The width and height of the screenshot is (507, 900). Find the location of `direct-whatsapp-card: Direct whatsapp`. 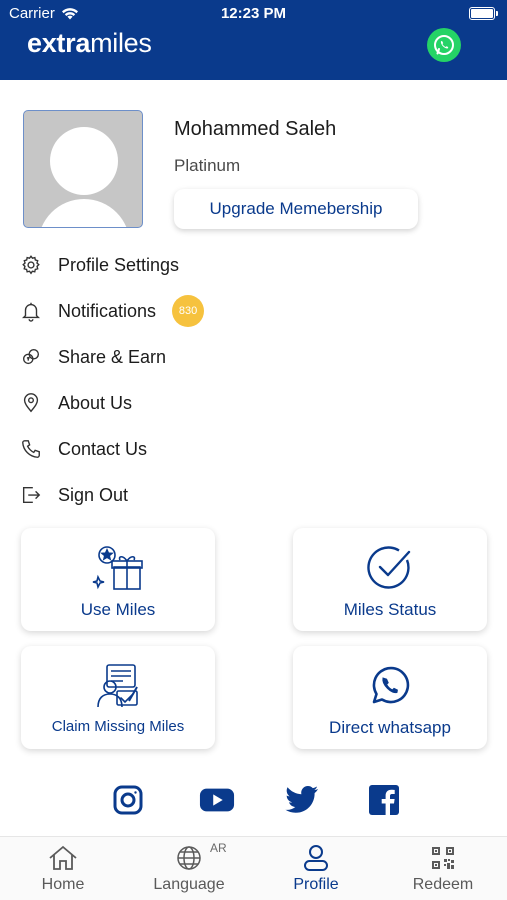

direct-whatsapp-card: Direct whatsapp is located at coordinates (390, 697).